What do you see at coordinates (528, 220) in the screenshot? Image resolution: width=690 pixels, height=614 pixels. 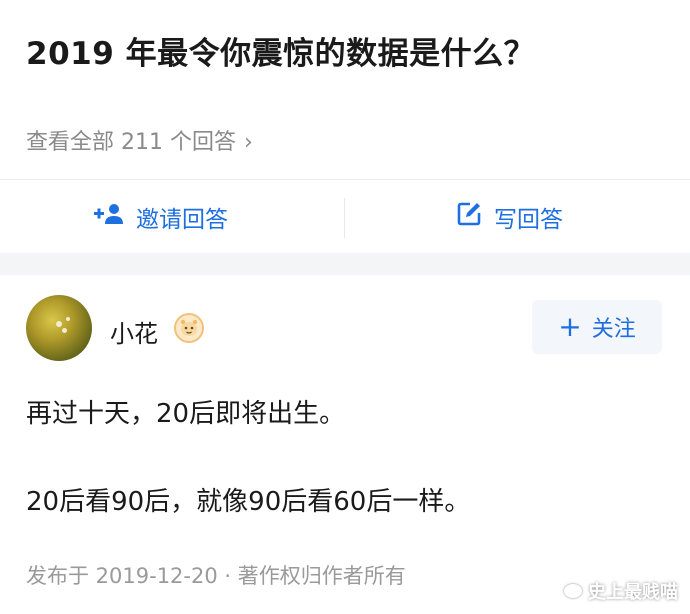 I see `write-answer-label: 写回答` at bounding box center [528, 220].